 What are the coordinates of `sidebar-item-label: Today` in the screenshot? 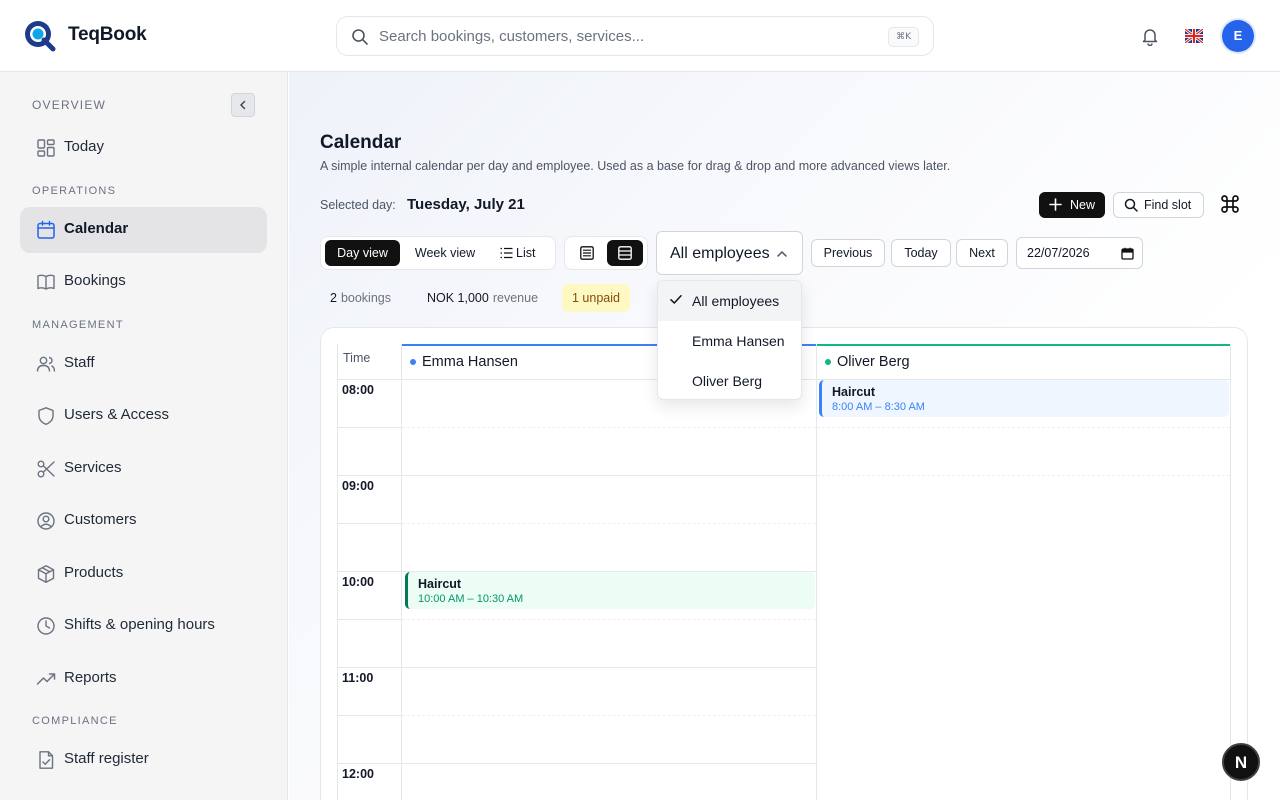 It's located at (84, 146).